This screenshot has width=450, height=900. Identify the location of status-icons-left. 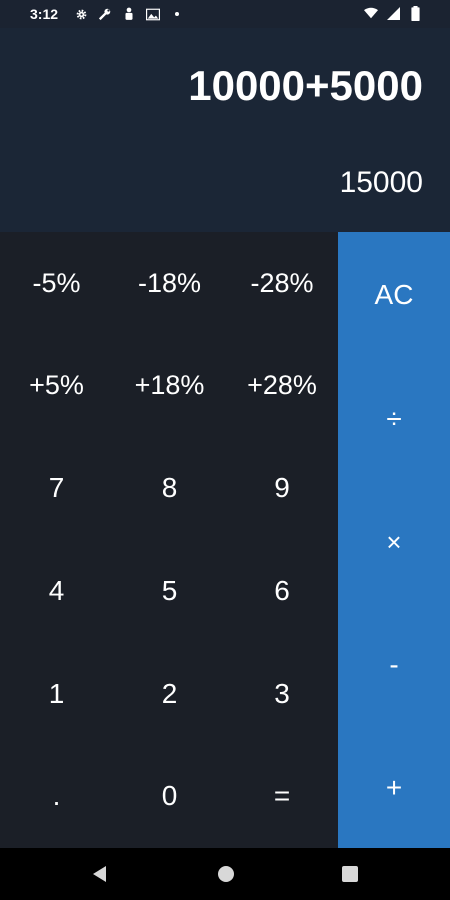
(129, 14).